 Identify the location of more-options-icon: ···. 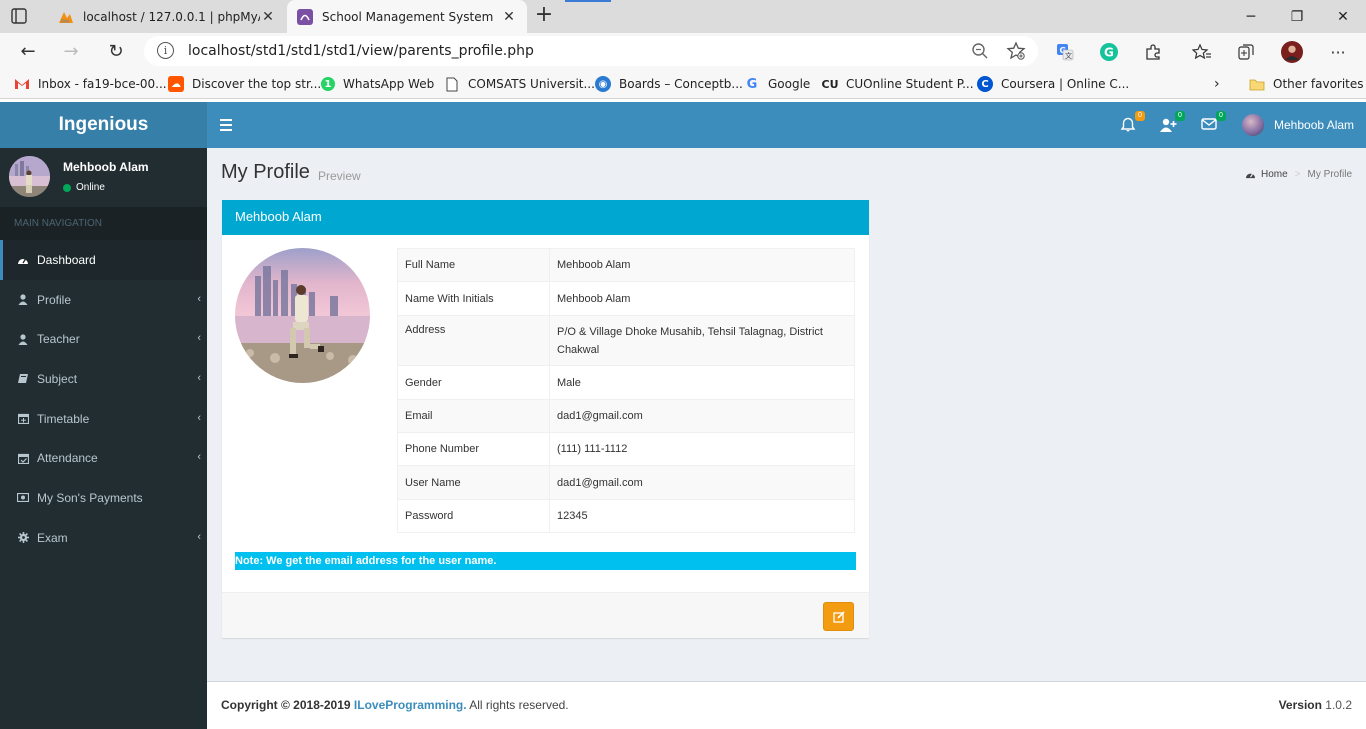
(1338, 52).